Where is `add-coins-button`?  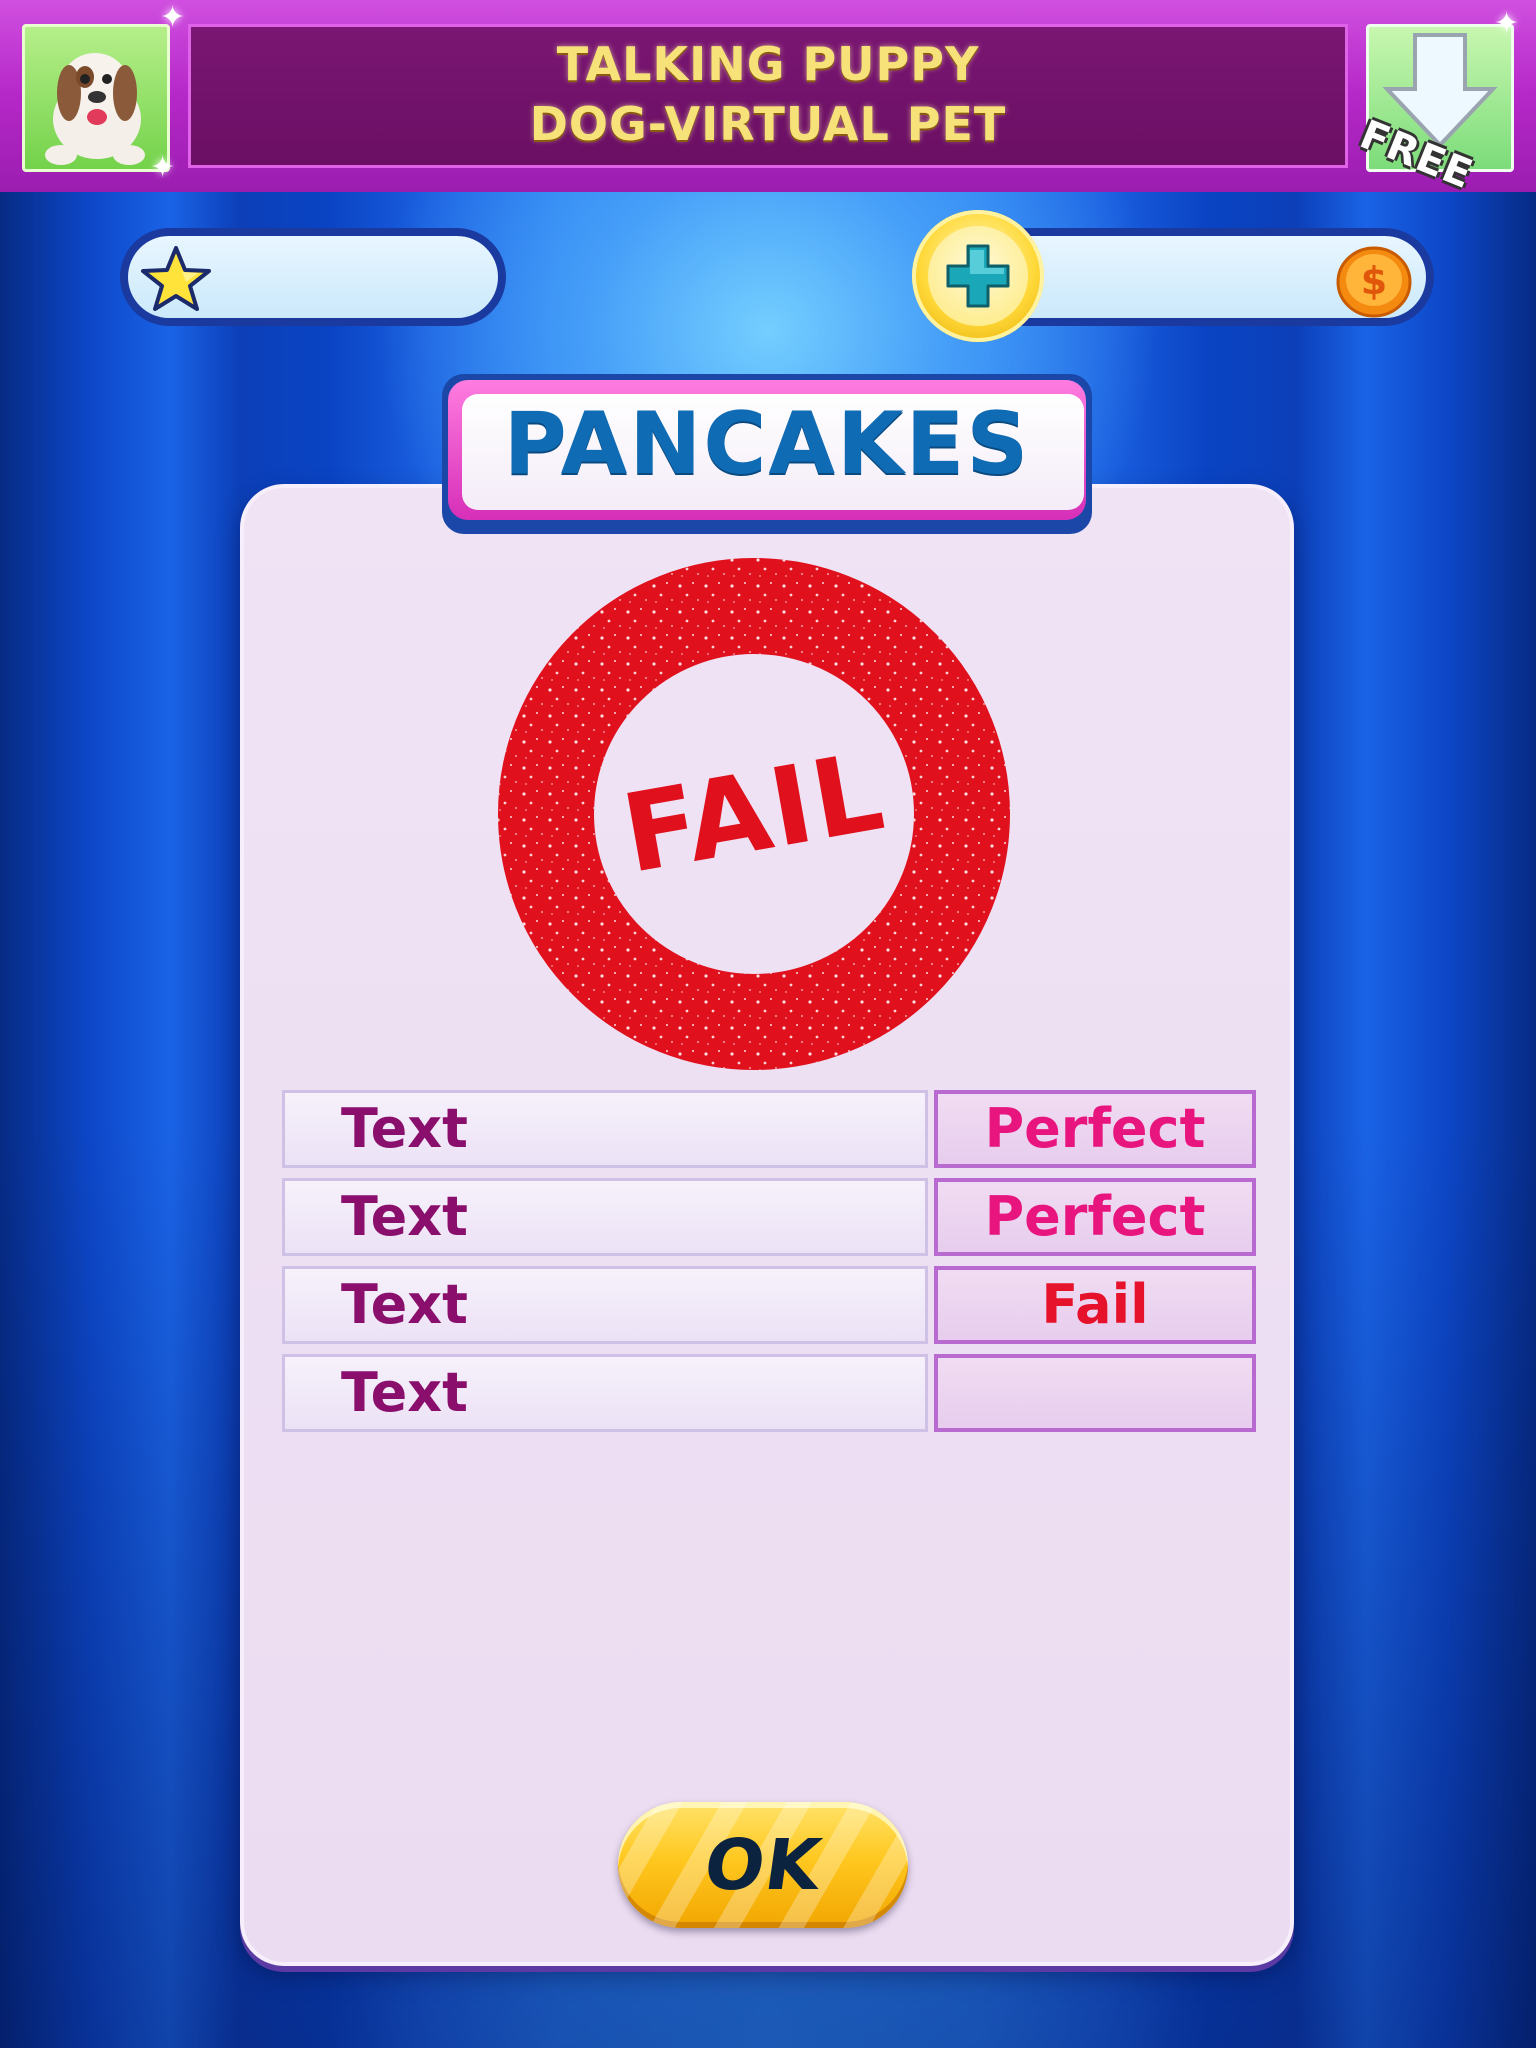 add-coins-button is located at coordinates (978, 276).